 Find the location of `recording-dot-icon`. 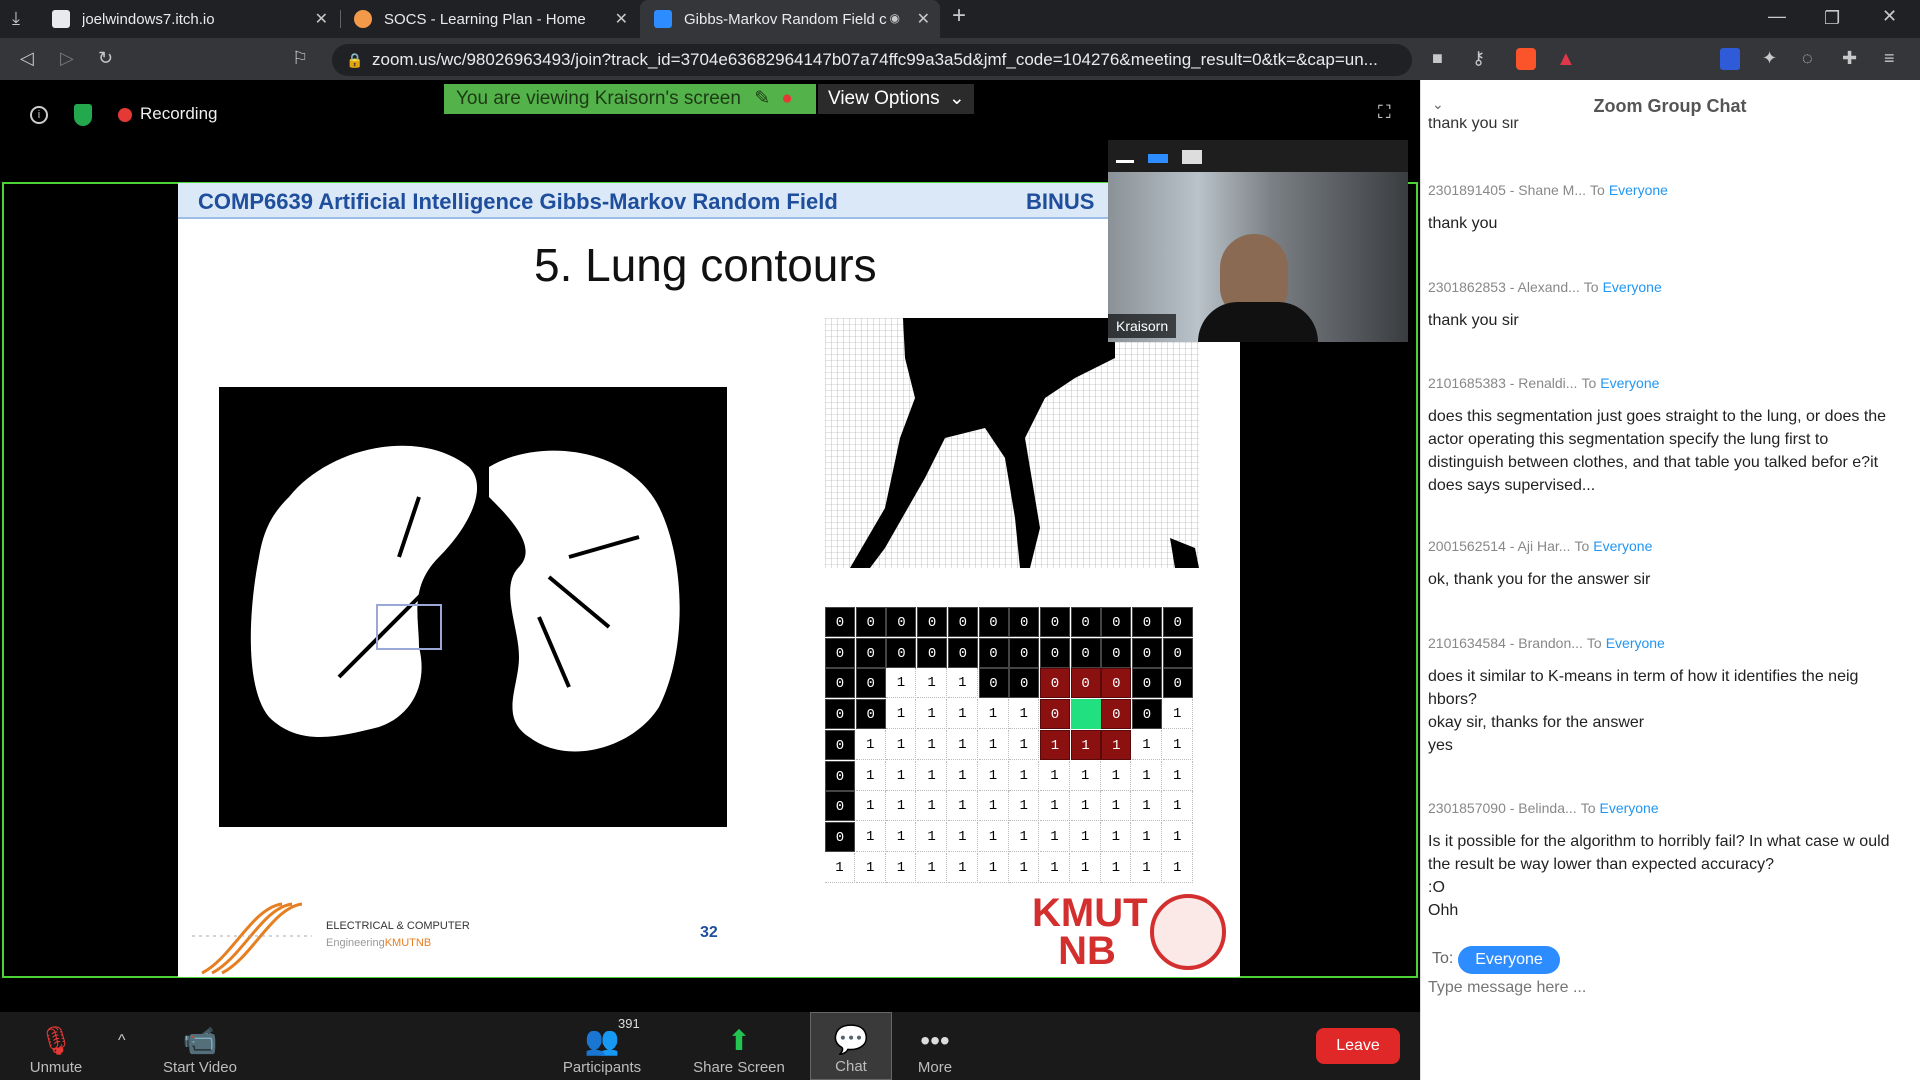

recording-dot-icon is located at coordinates (125, 115).